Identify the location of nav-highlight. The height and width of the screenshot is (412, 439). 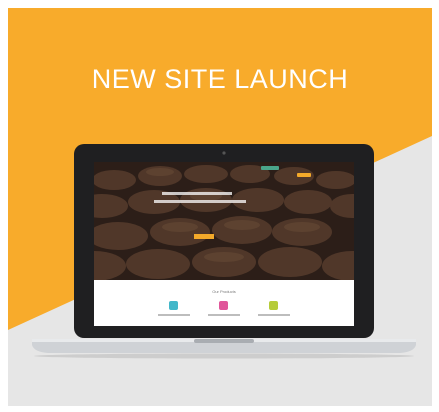
(270, 168).